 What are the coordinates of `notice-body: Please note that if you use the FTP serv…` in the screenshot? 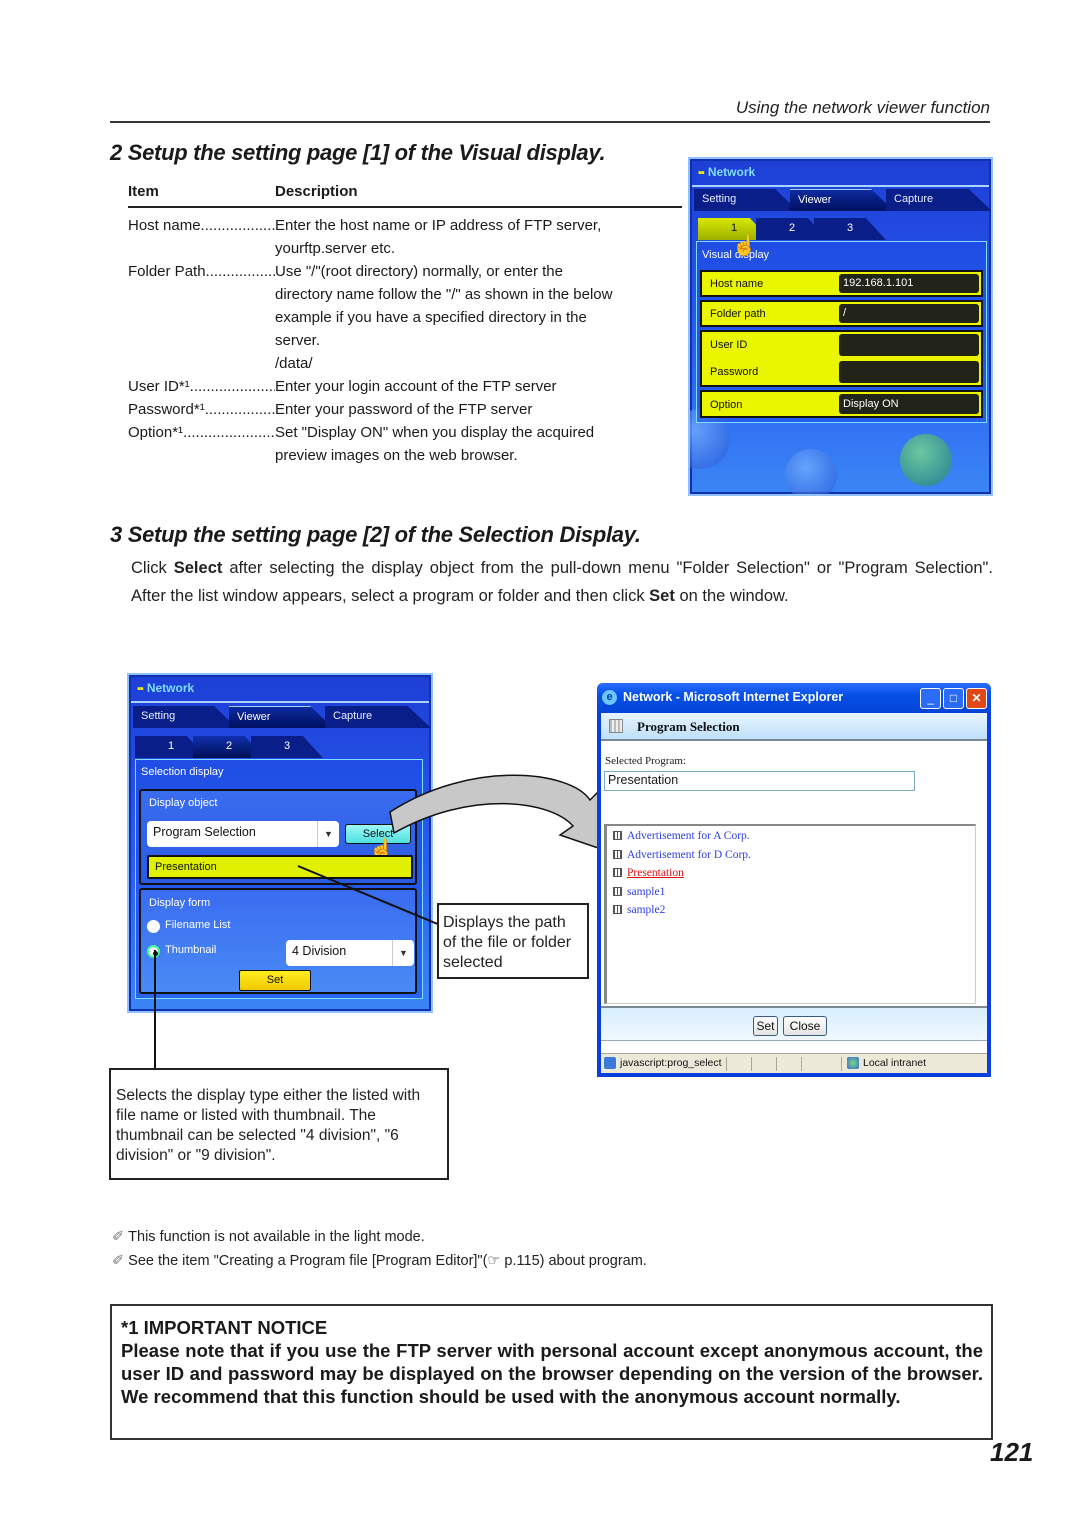 It's located at (552, 1373).